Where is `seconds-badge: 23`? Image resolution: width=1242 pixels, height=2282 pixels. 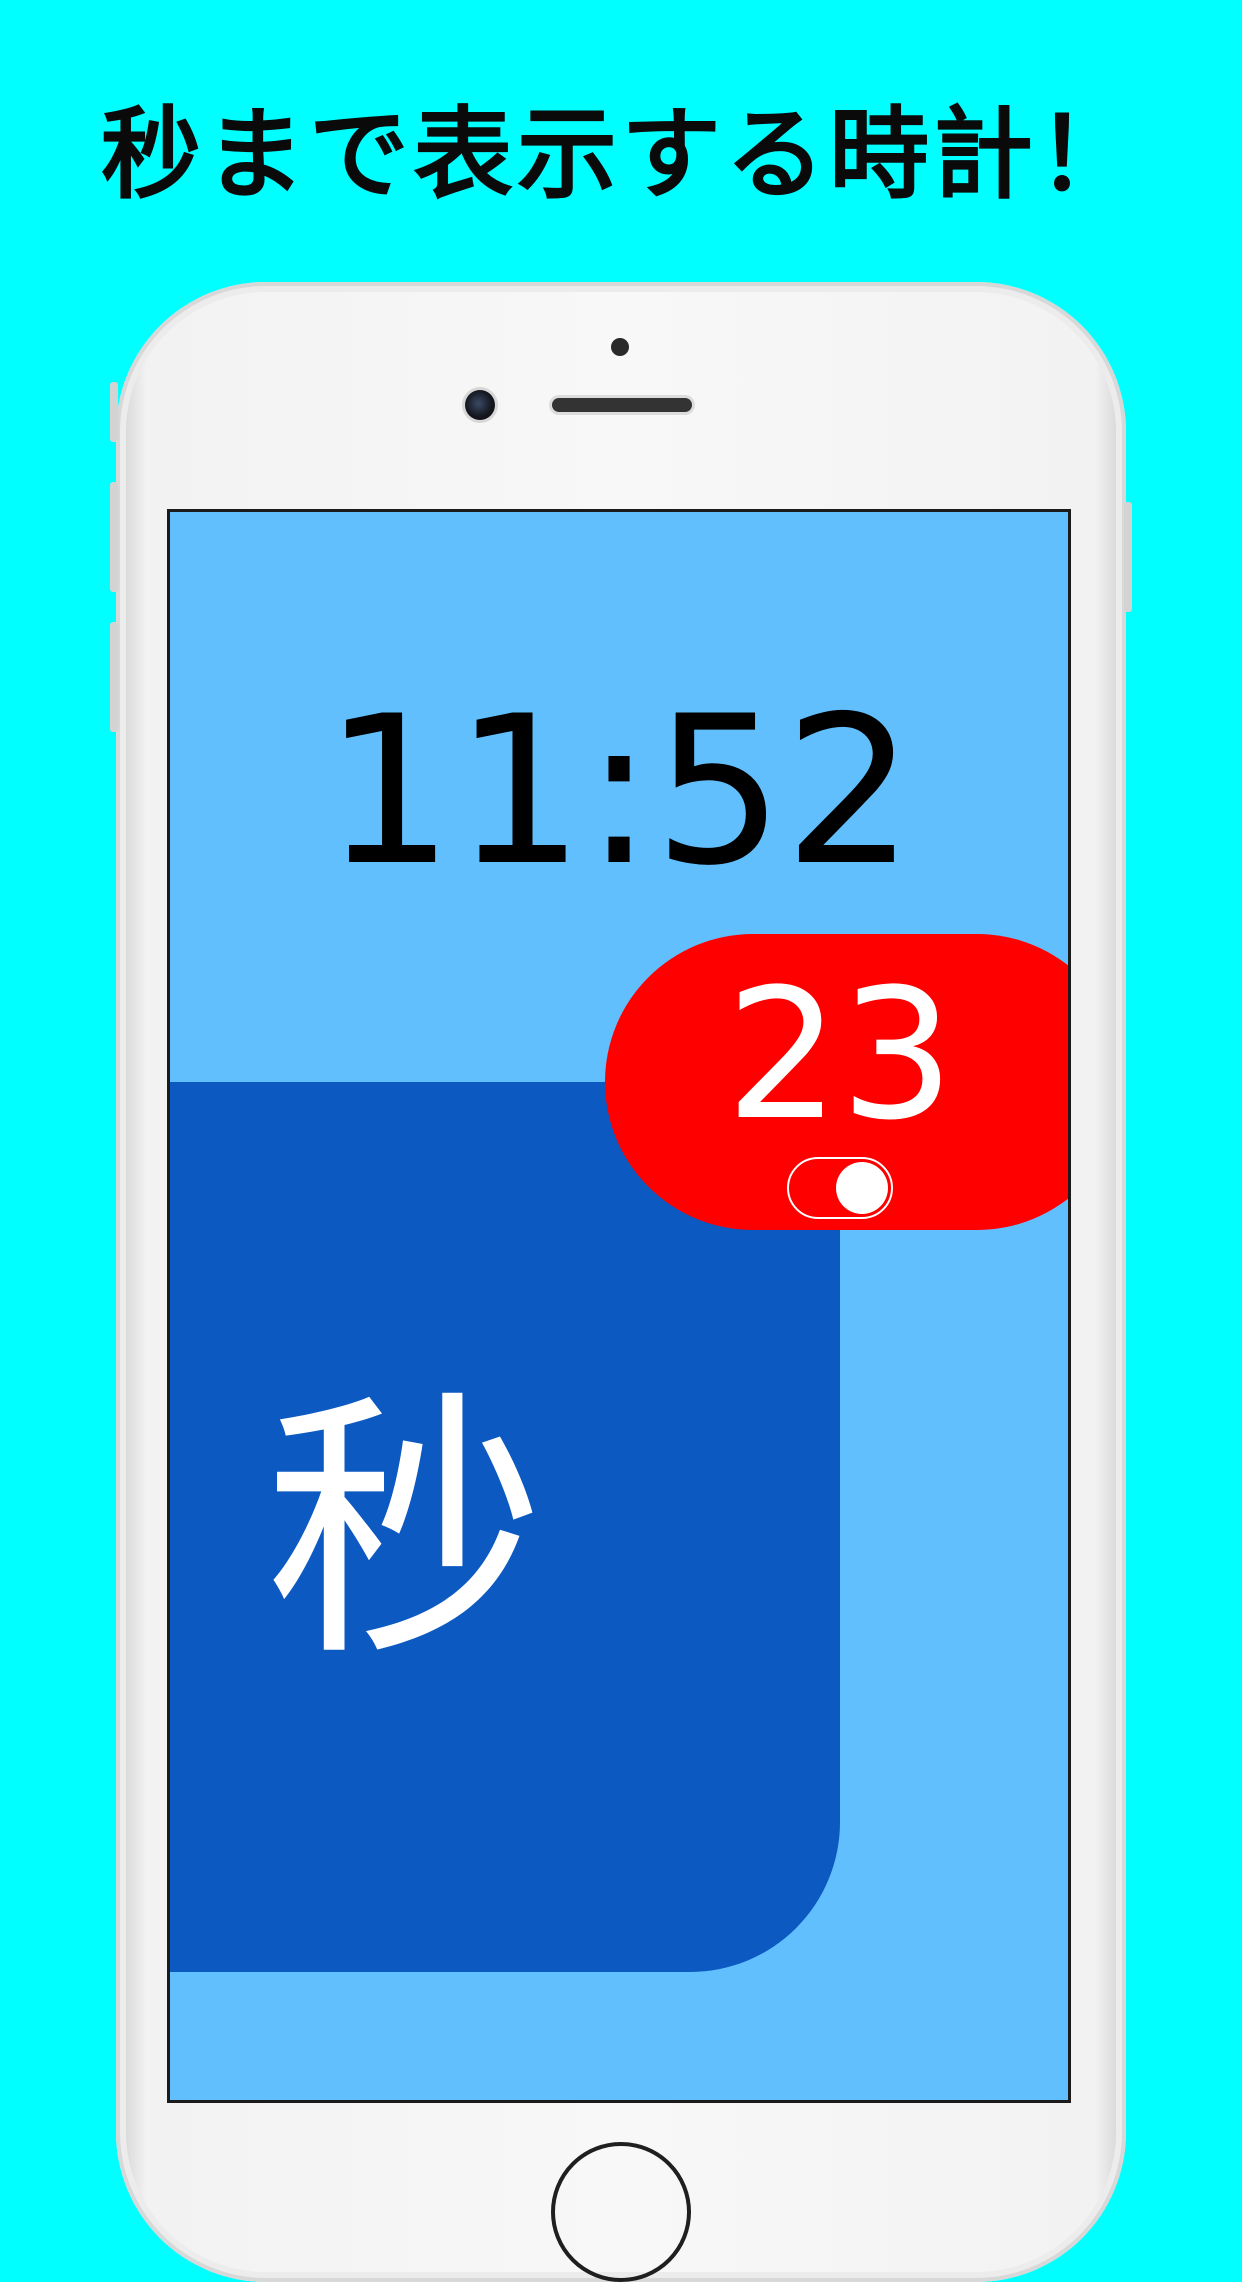 seconds-badge: 23 is located at coordinates (836, 1082).